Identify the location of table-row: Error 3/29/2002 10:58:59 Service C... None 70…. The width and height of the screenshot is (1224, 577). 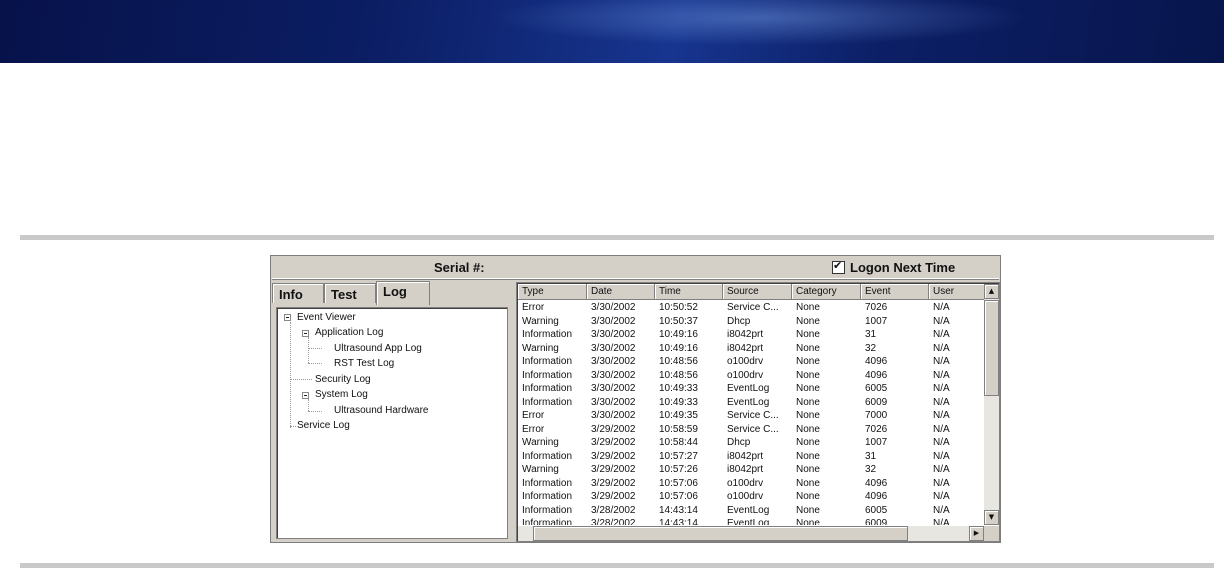
(751, 430).